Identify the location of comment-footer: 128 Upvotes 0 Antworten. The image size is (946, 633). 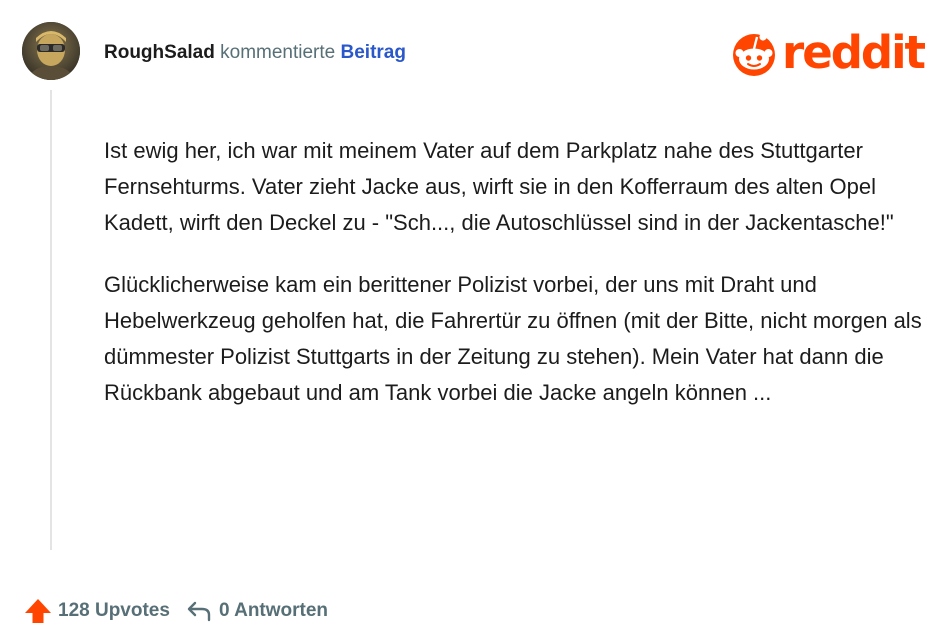
(176, 611).